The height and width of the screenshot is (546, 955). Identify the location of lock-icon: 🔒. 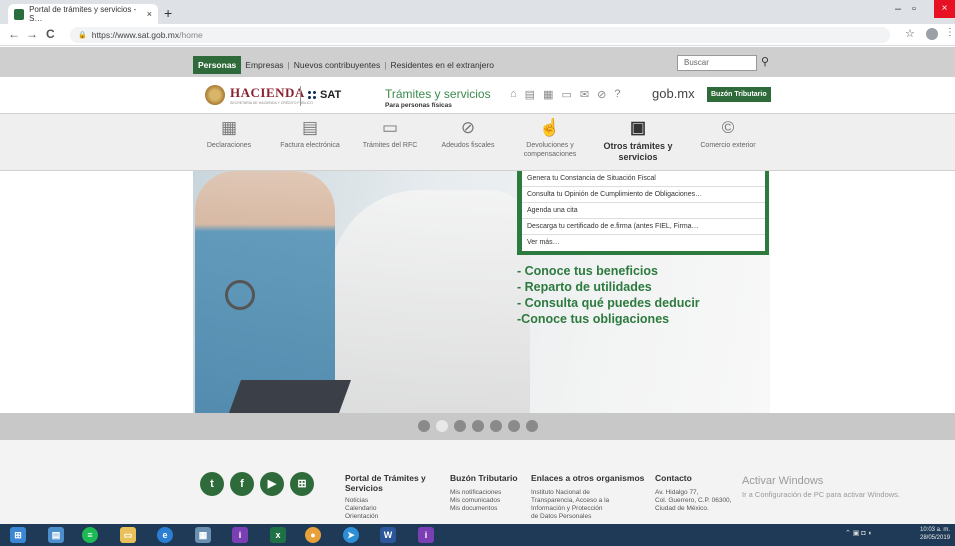
(82, 35).